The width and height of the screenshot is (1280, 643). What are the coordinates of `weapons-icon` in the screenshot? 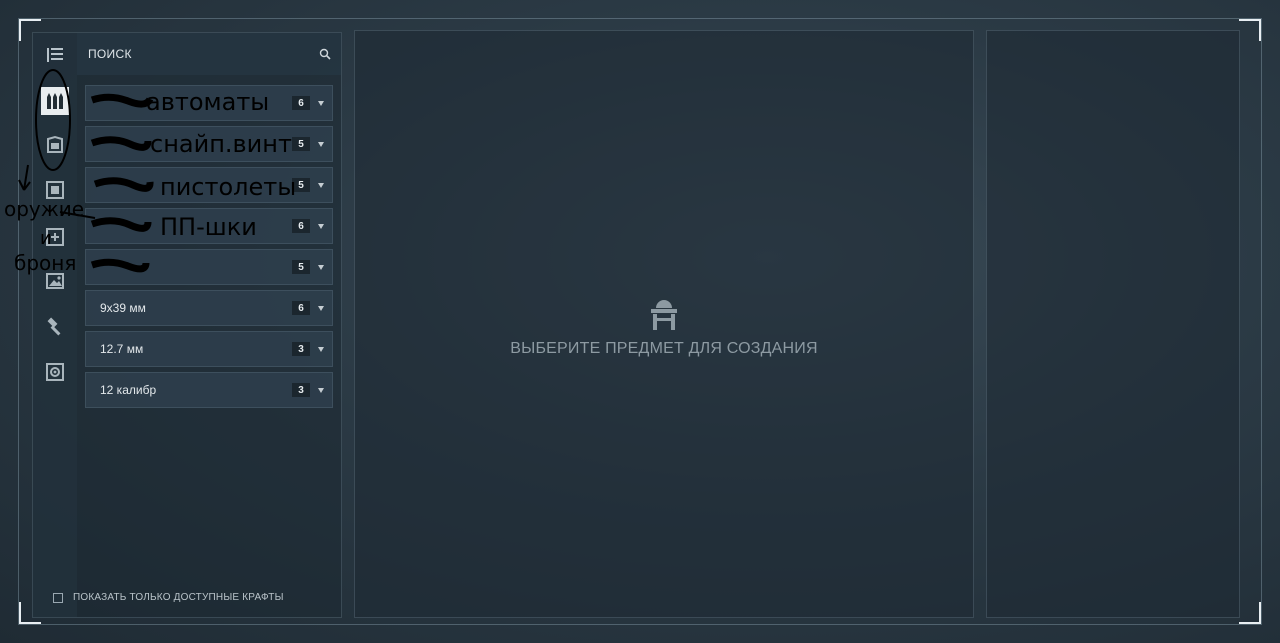 It's located at (55, 101).